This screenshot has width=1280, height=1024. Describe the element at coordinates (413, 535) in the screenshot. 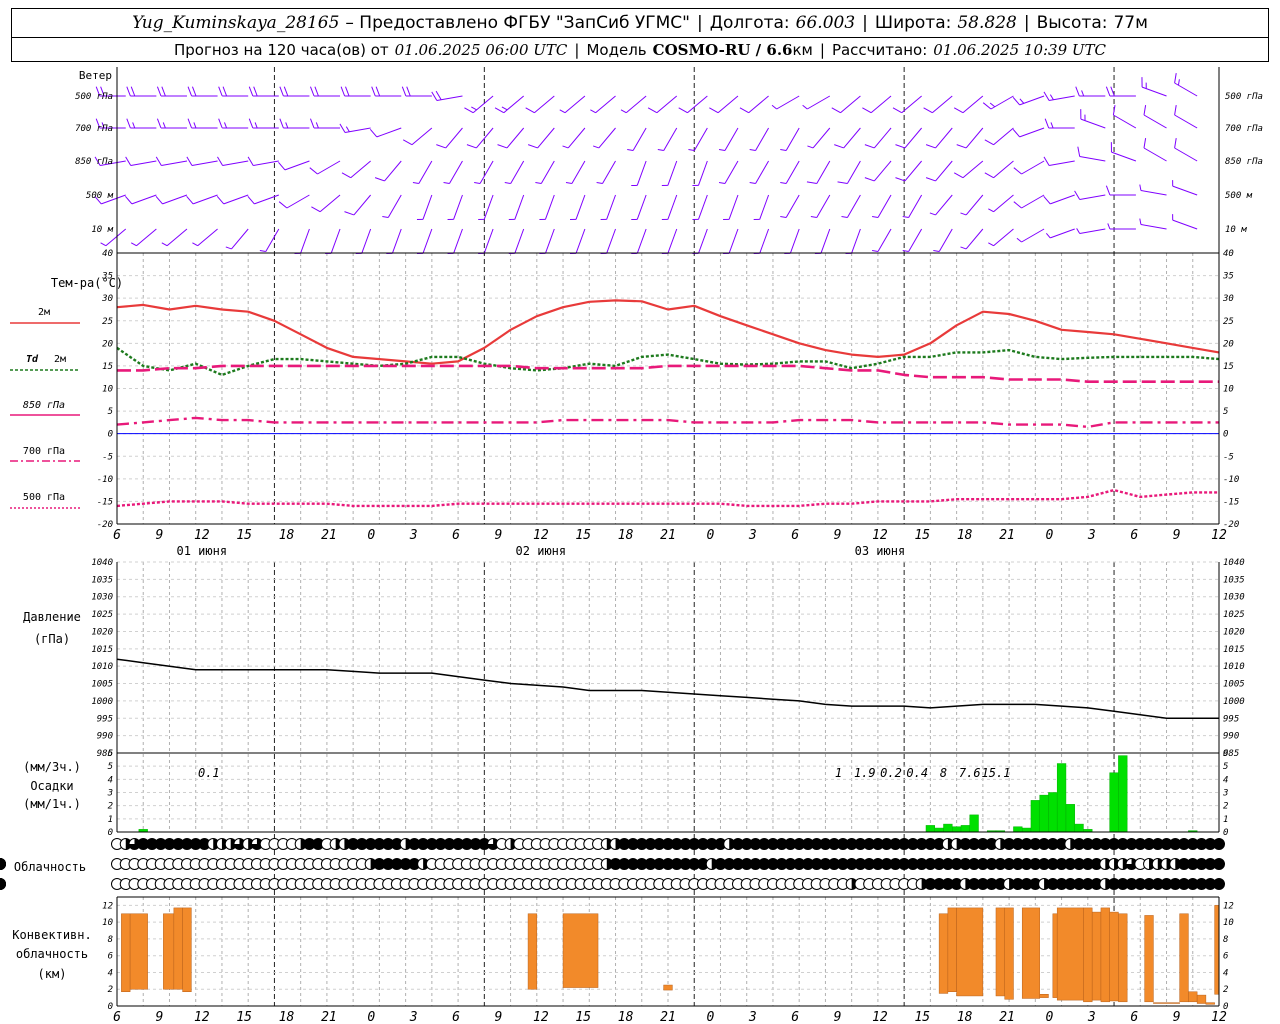

I see `x-tick: 3` at that location.